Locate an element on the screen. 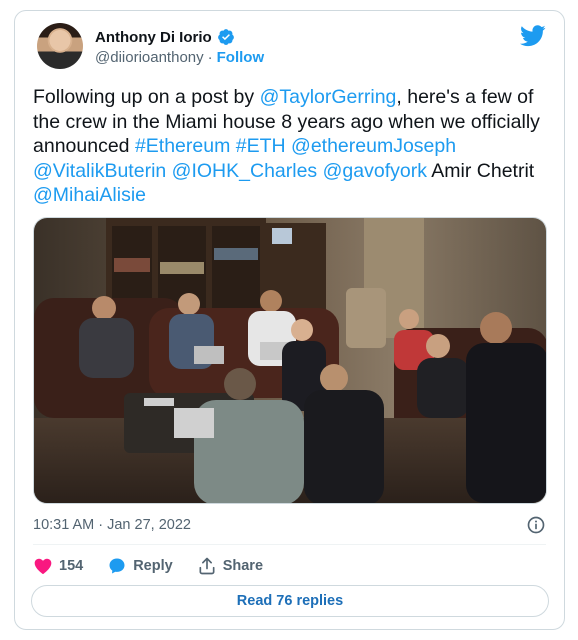  action-bar: 154 Reply Share is located at coordinates (160, 566).